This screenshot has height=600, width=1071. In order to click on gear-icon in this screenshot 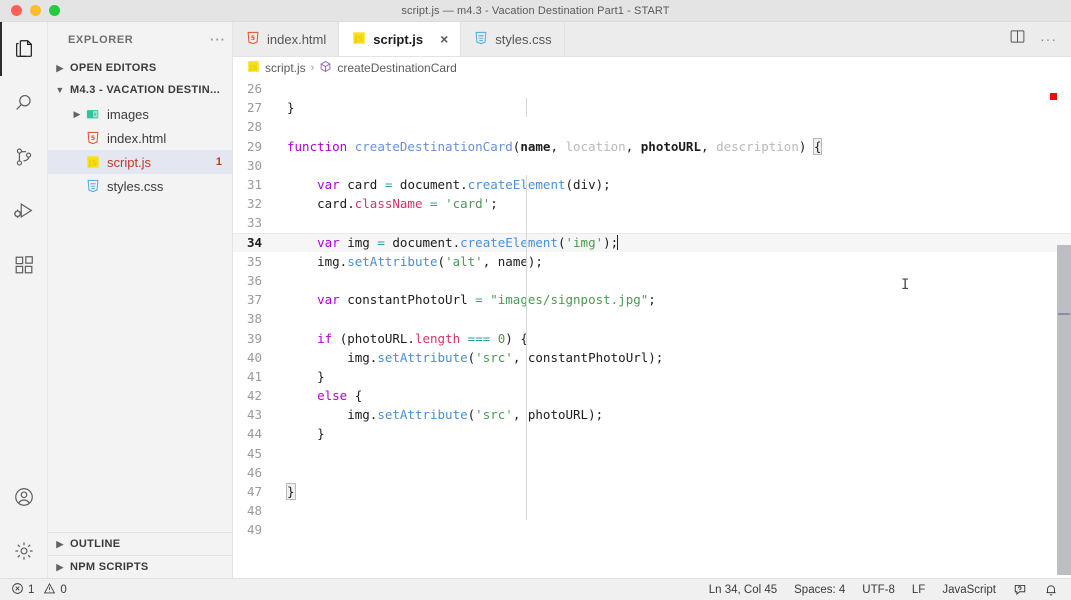, I will do `click(24, 551)`.